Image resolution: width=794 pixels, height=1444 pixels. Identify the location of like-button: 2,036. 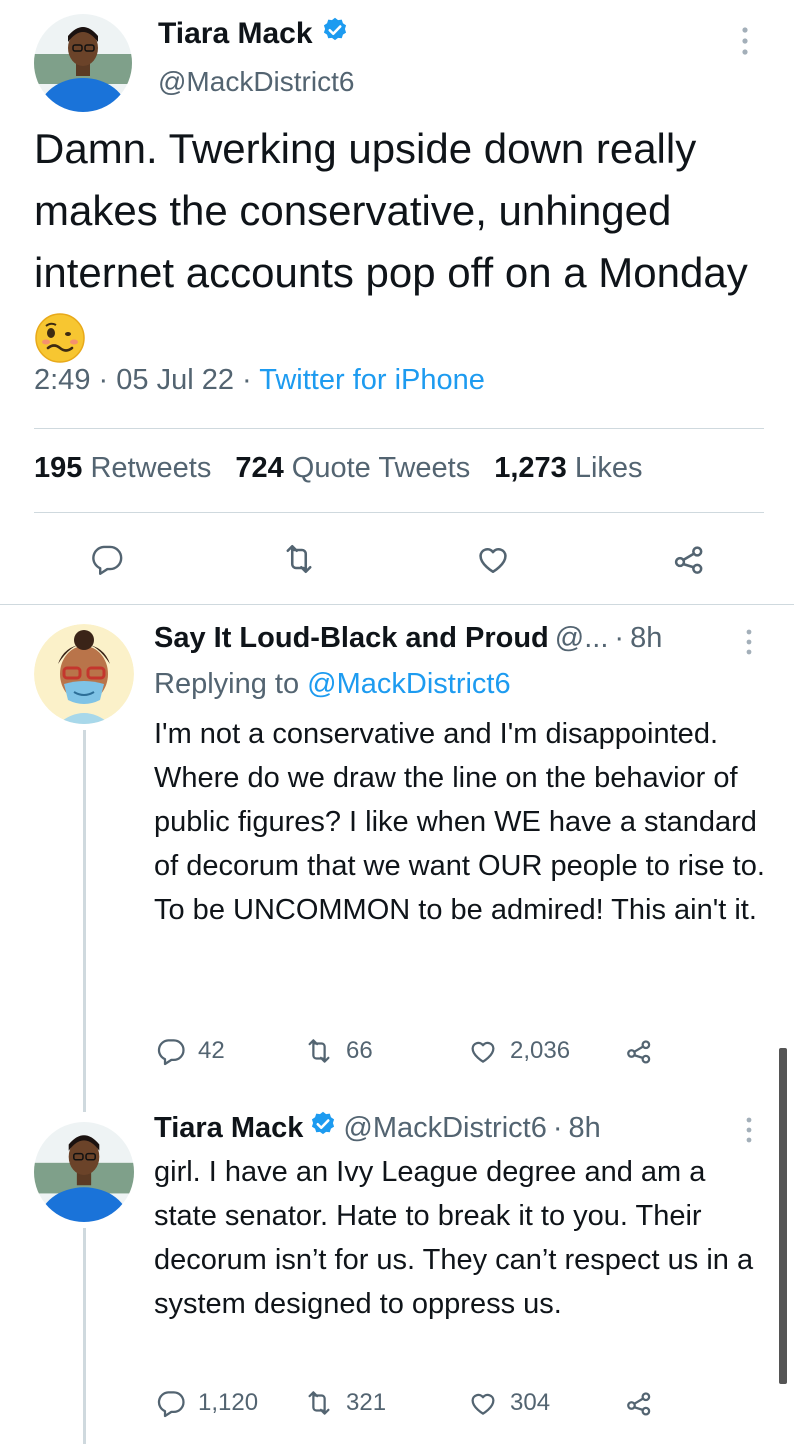
(546, 1051).